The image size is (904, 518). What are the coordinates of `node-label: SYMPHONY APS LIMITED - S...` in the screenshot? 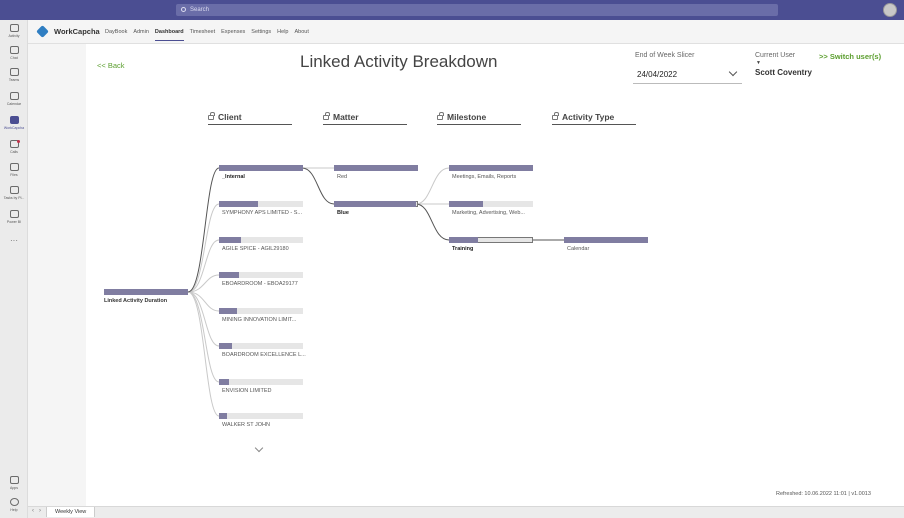 It's located at (262, 213).